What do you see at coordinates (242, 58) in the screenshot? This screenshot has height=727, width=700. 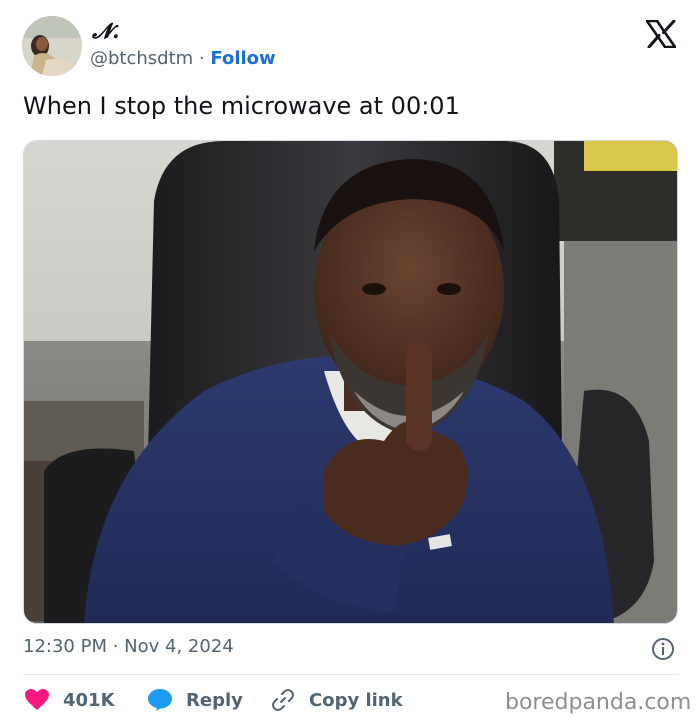 I see `follow-button: Follow` at bounding box center [242, 58].